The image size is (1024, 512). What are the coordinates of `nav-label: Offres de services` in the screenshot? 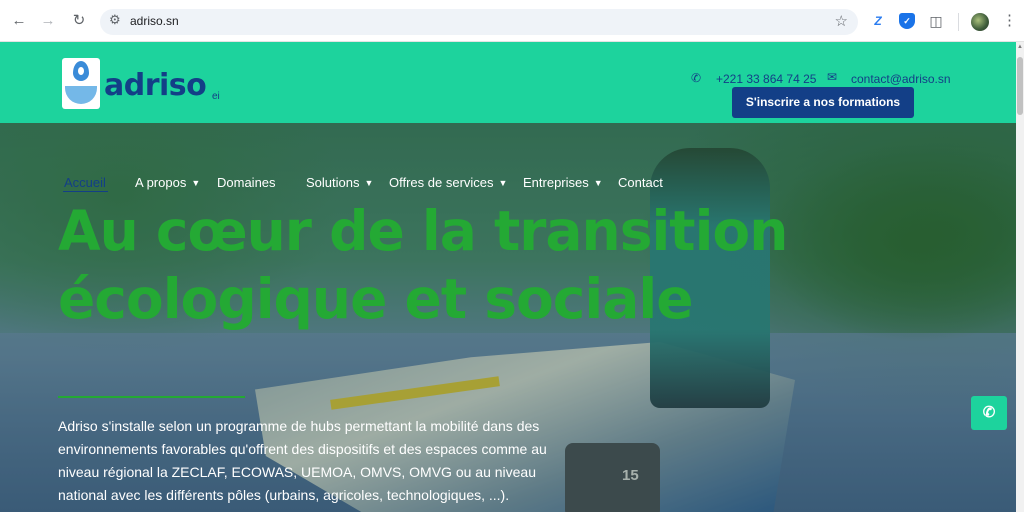 It's located at (441, 182).